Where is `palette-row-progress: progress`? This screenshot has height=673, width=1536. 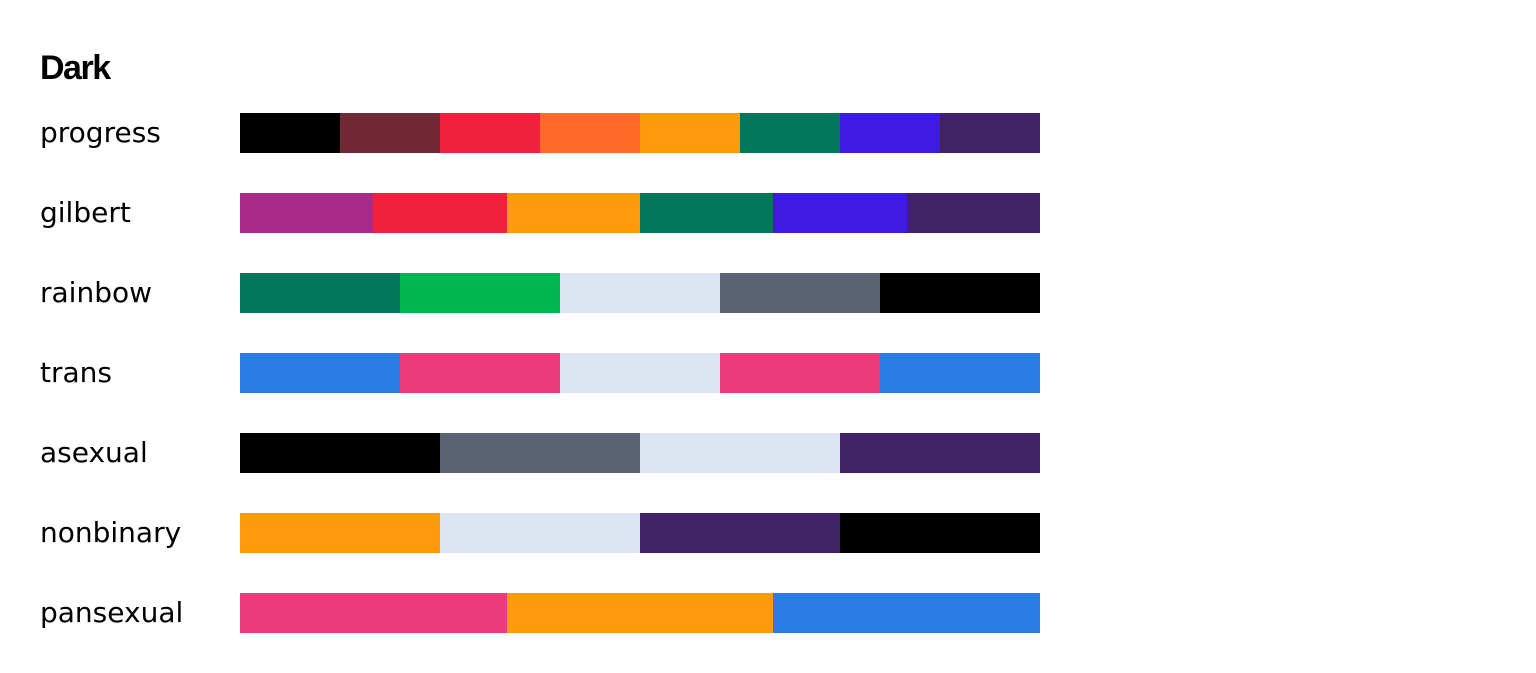
palette-row-progress: progress is located at coordinates (540, 133).